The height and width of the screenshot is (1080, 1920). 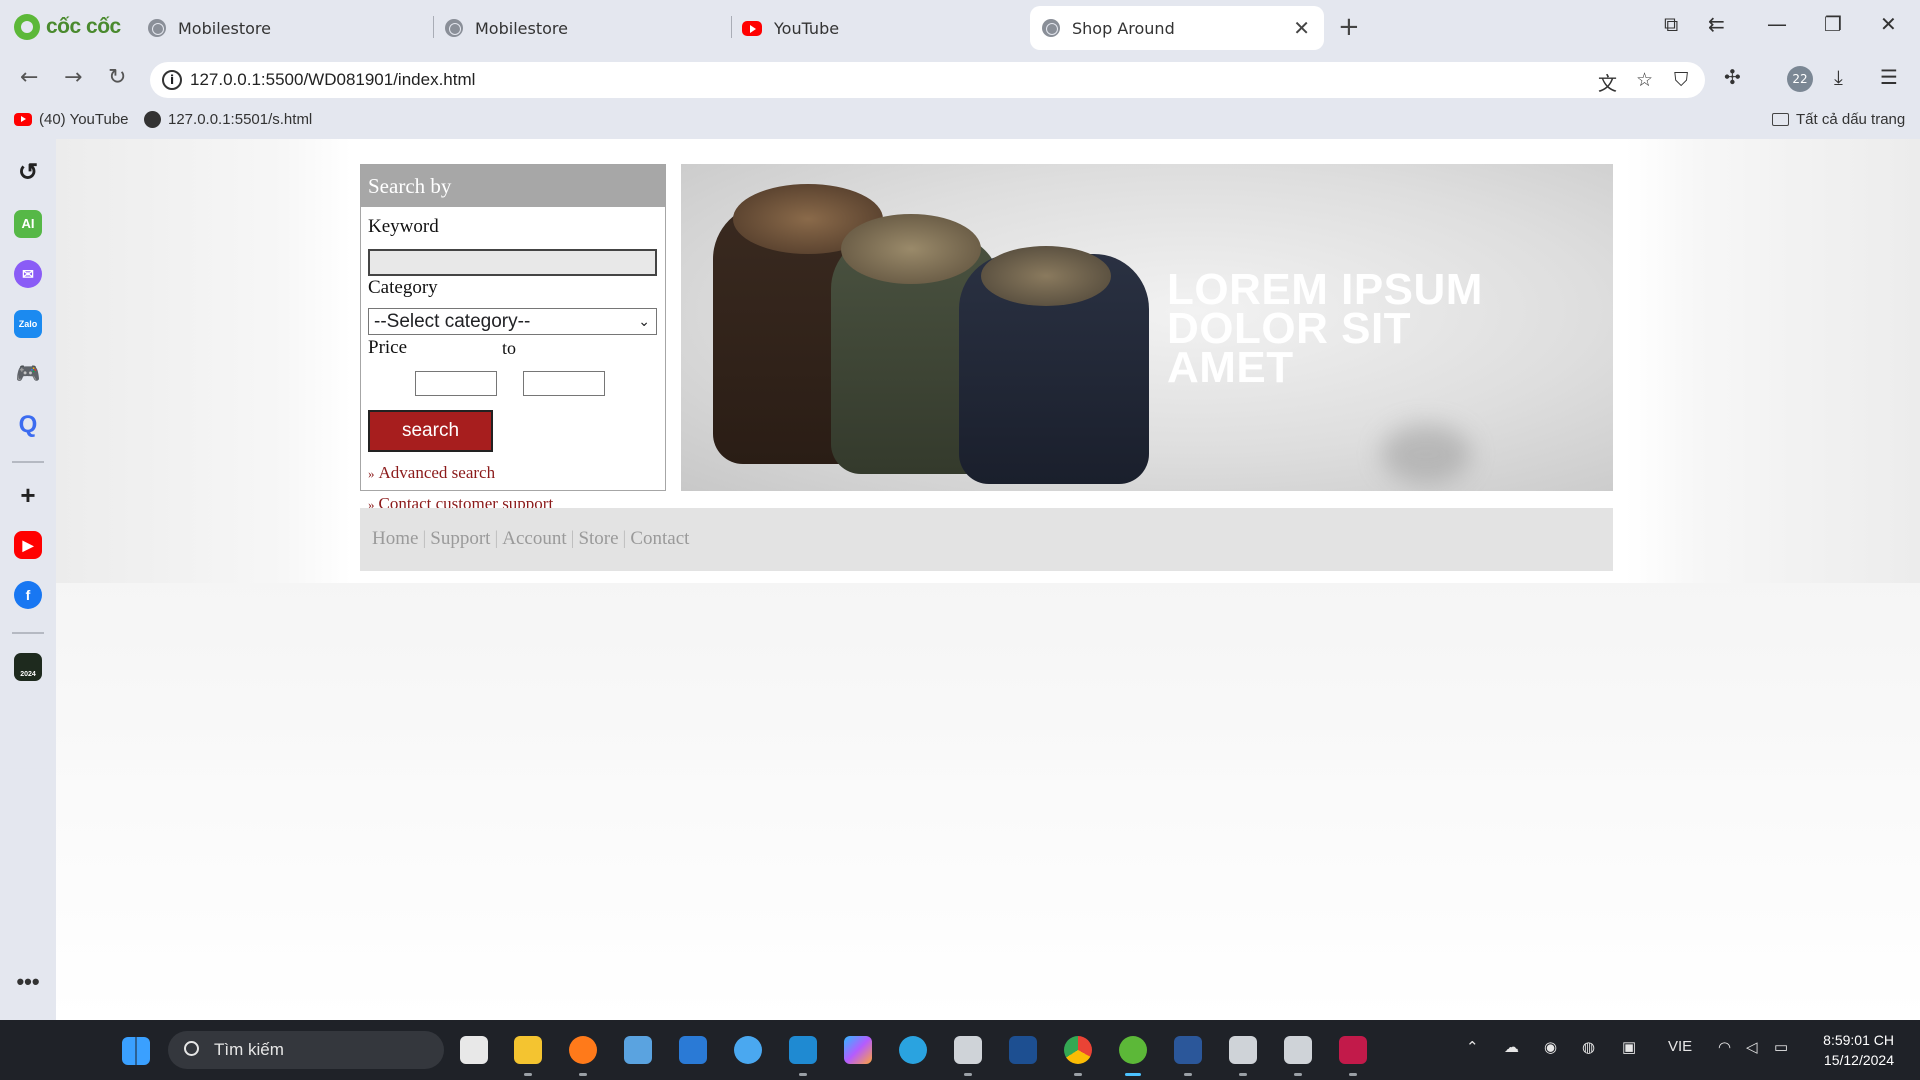 I want to click on devc-icon, so click(x=1023, y=1050).